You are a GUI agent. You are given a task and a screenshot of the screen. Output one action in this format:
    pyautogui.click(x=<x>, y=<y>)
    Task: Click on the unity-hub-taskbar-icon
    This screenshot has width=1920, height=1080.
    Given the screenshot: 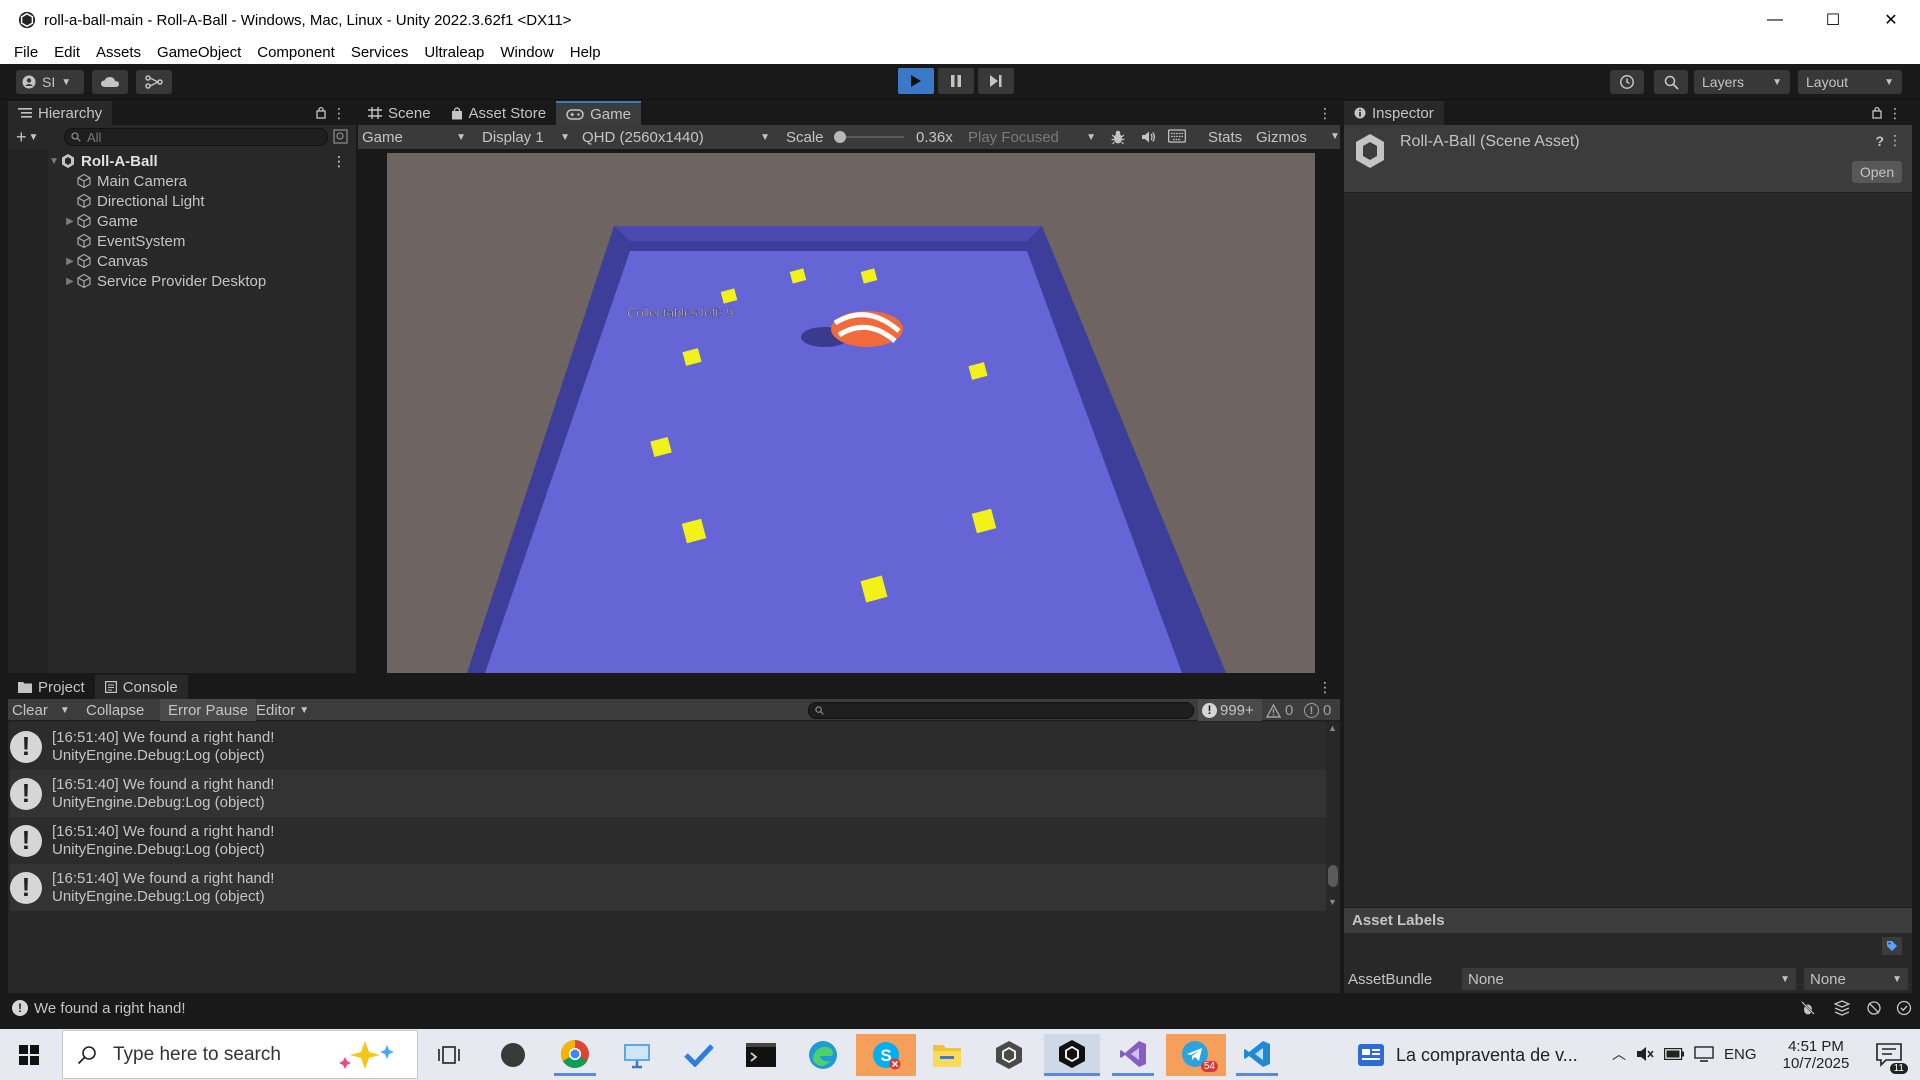 What is the action you would take?
    pyautogui.click(x=1009, y=1055)
    